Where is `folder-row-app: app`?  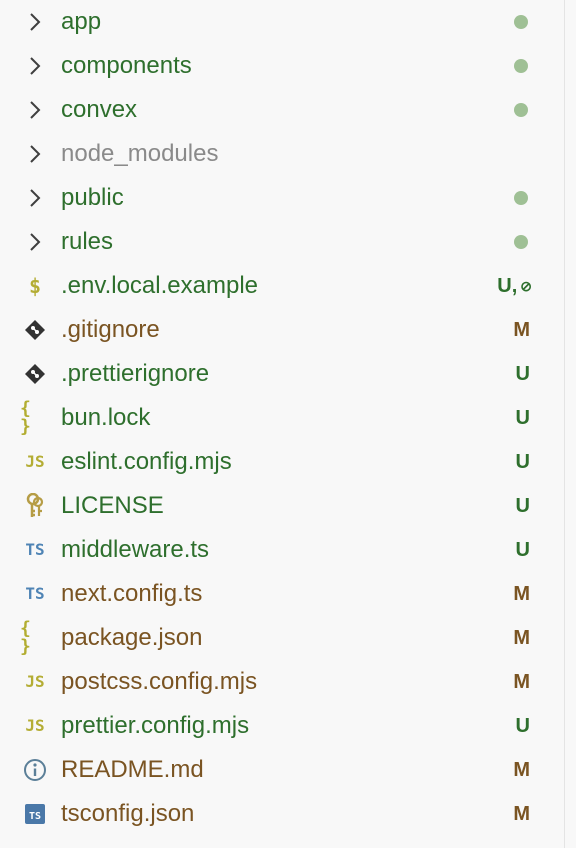
folder-row-app: app is located at coordinates (282, 22).